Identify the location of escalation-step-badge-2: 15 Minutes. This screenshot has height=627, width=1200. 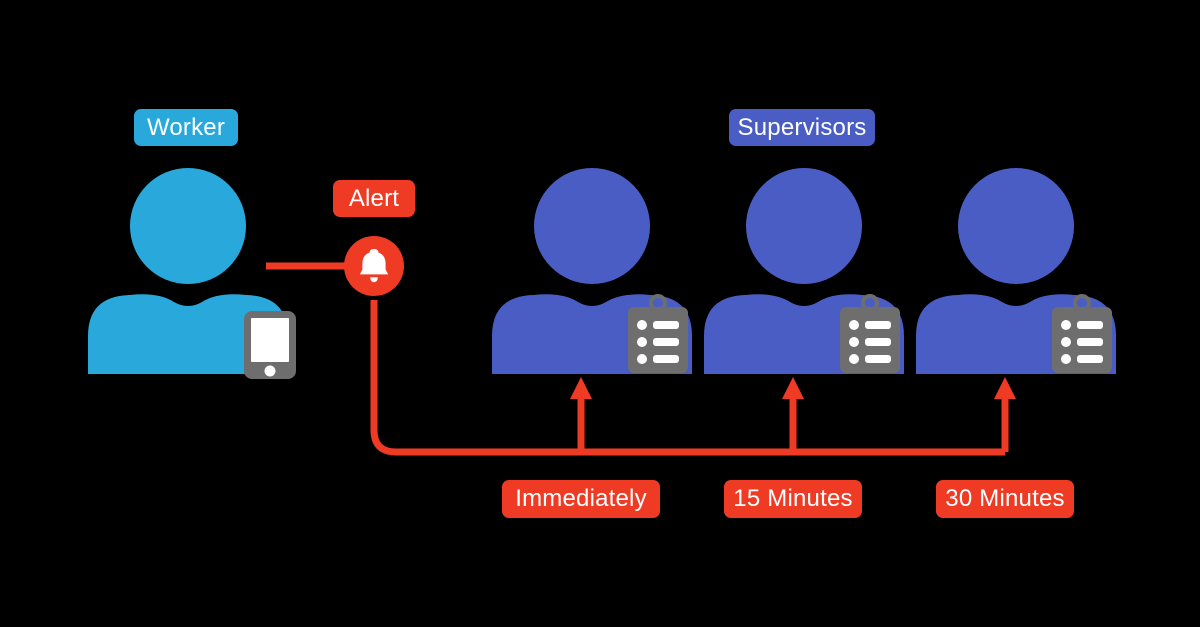
(793, 499).